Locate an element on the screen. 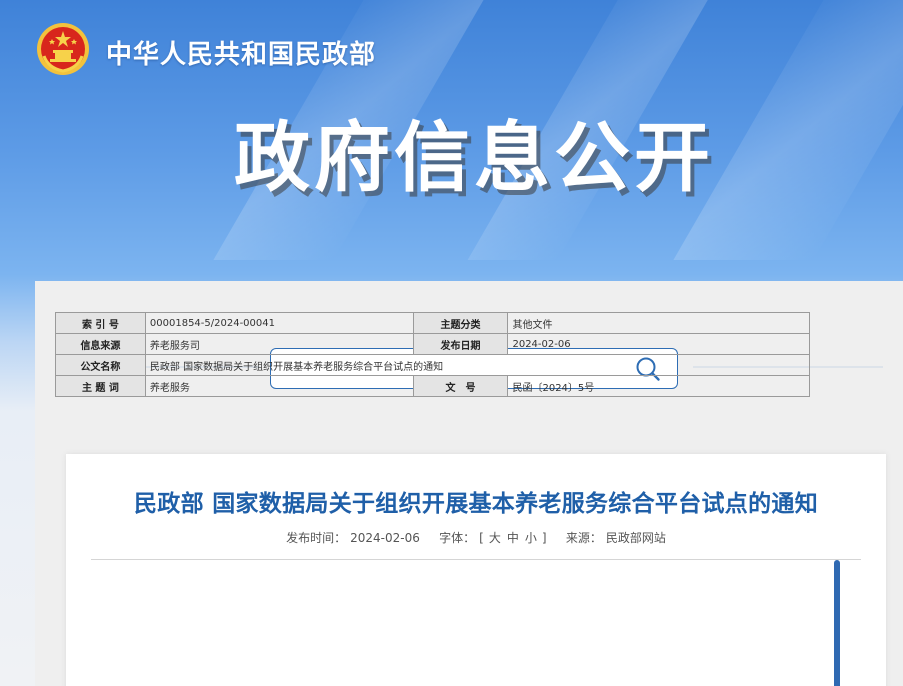  subject-label: 主 题 词 is located at coordinates (100, 386).